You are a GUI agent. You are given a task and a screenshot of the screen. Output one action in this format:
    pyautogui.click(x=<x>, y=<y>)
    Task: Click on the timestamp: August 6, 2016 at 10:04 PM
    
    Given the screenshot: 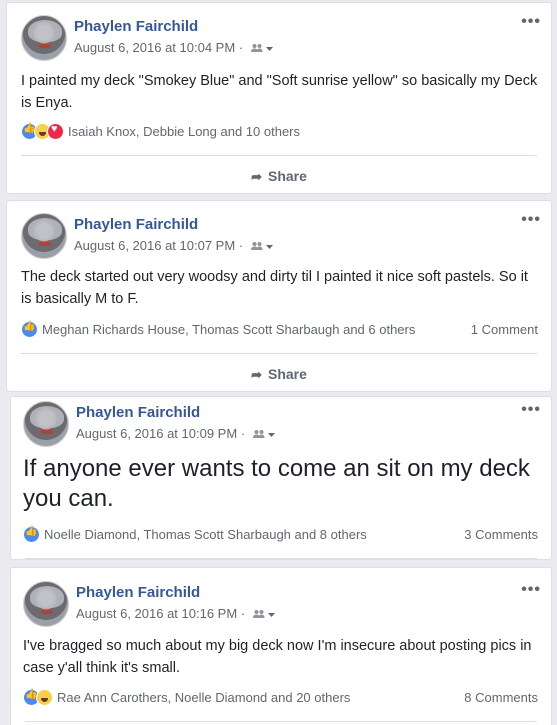 What is the action you would take?
    pyautogui.click(x=154, y=47)
    